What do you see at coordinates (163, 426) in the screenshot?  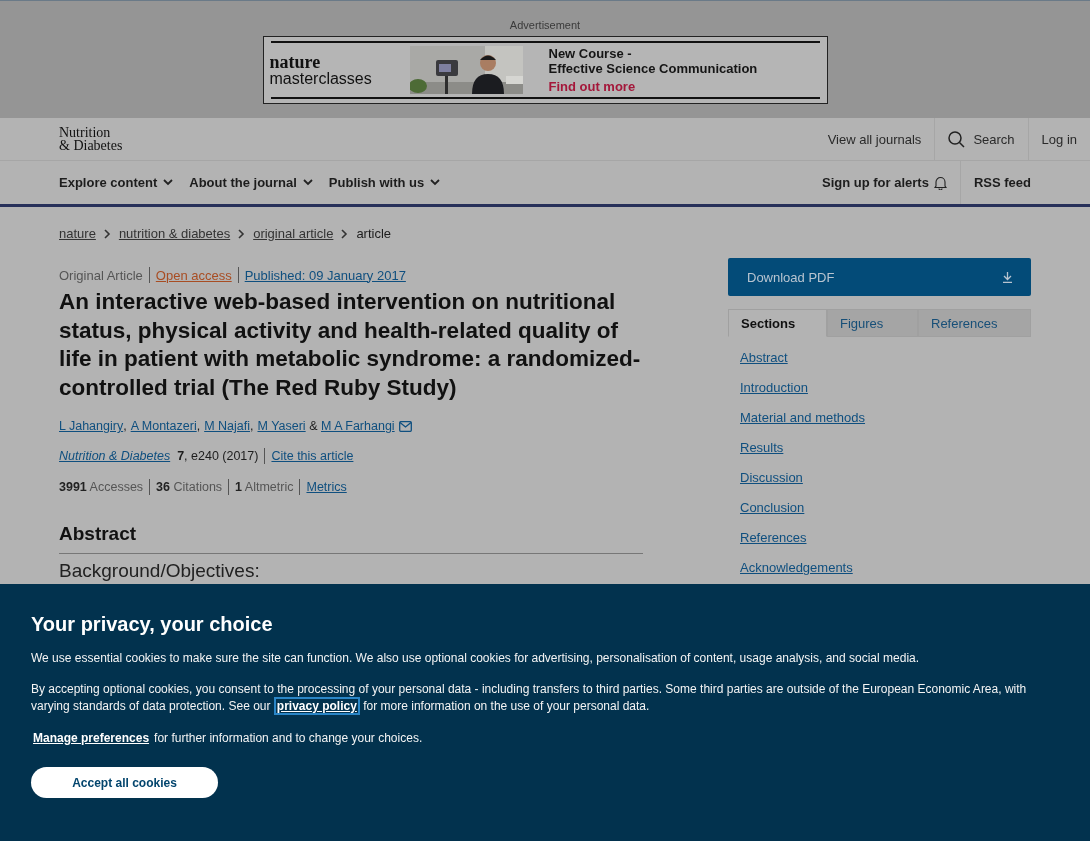 I see `author-link: A Montazeri` at bounding box center [163, 426].